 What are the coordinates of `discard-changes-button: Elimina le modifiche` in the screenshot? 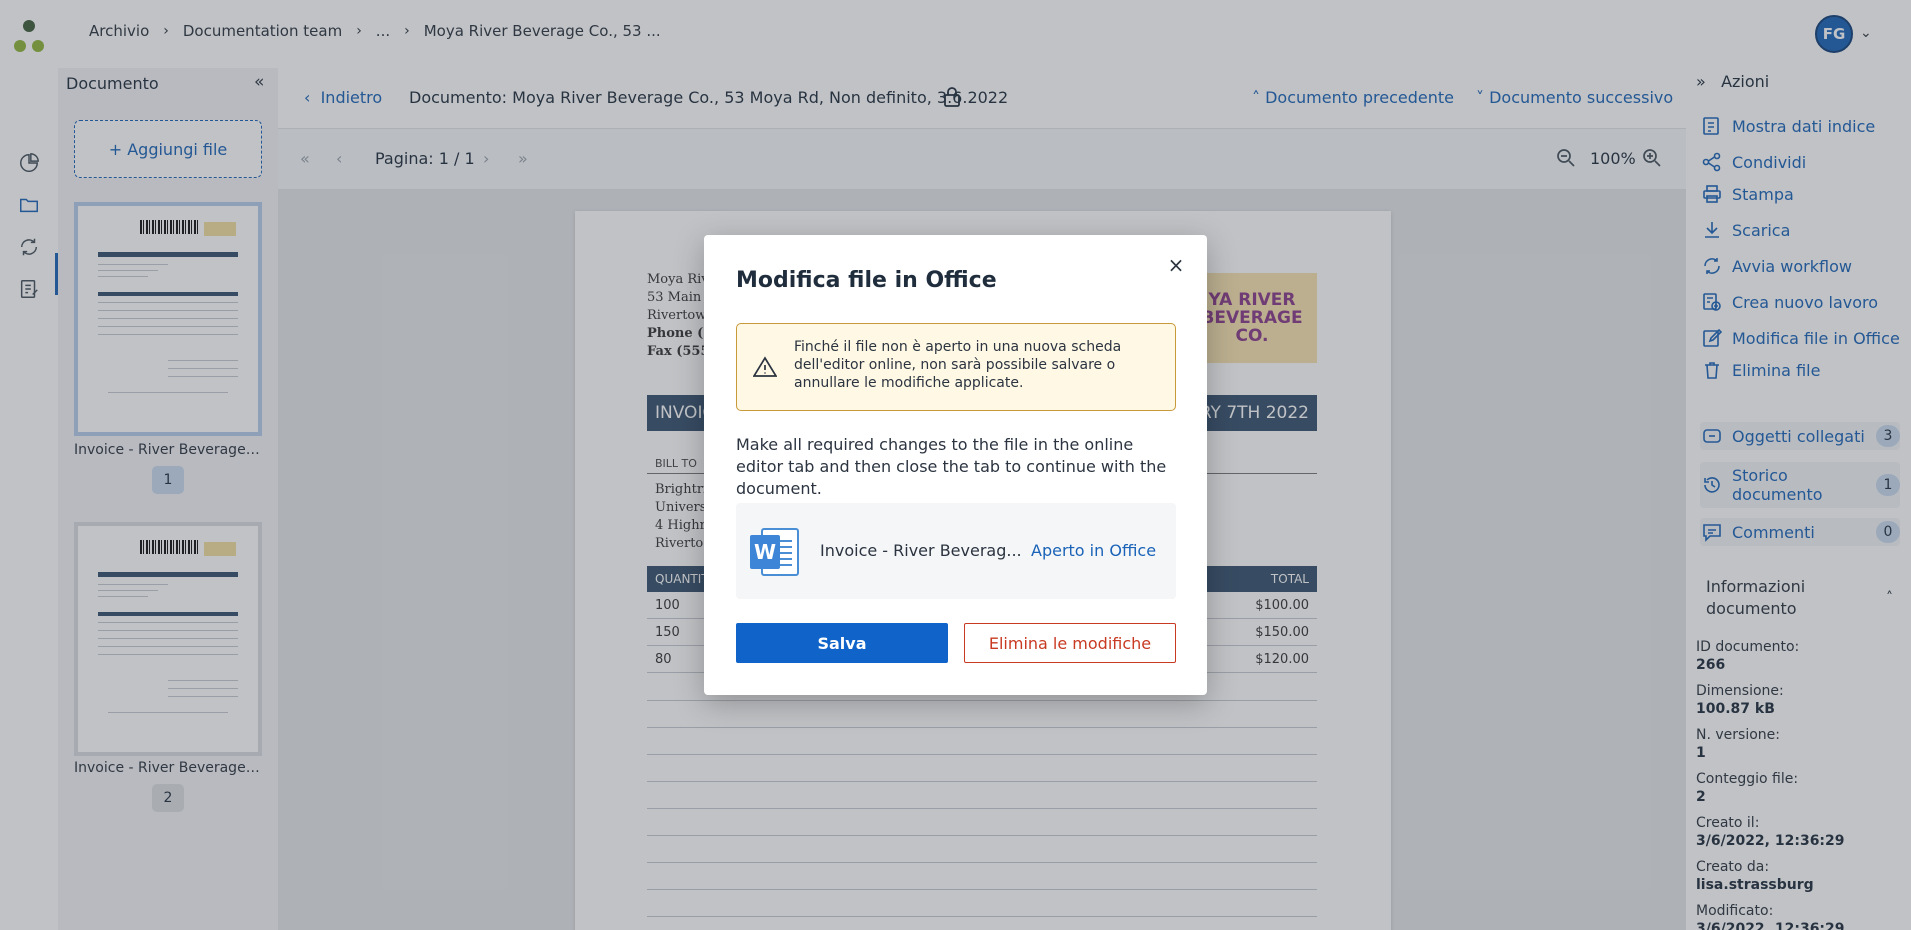 It's located at (1070, 643).